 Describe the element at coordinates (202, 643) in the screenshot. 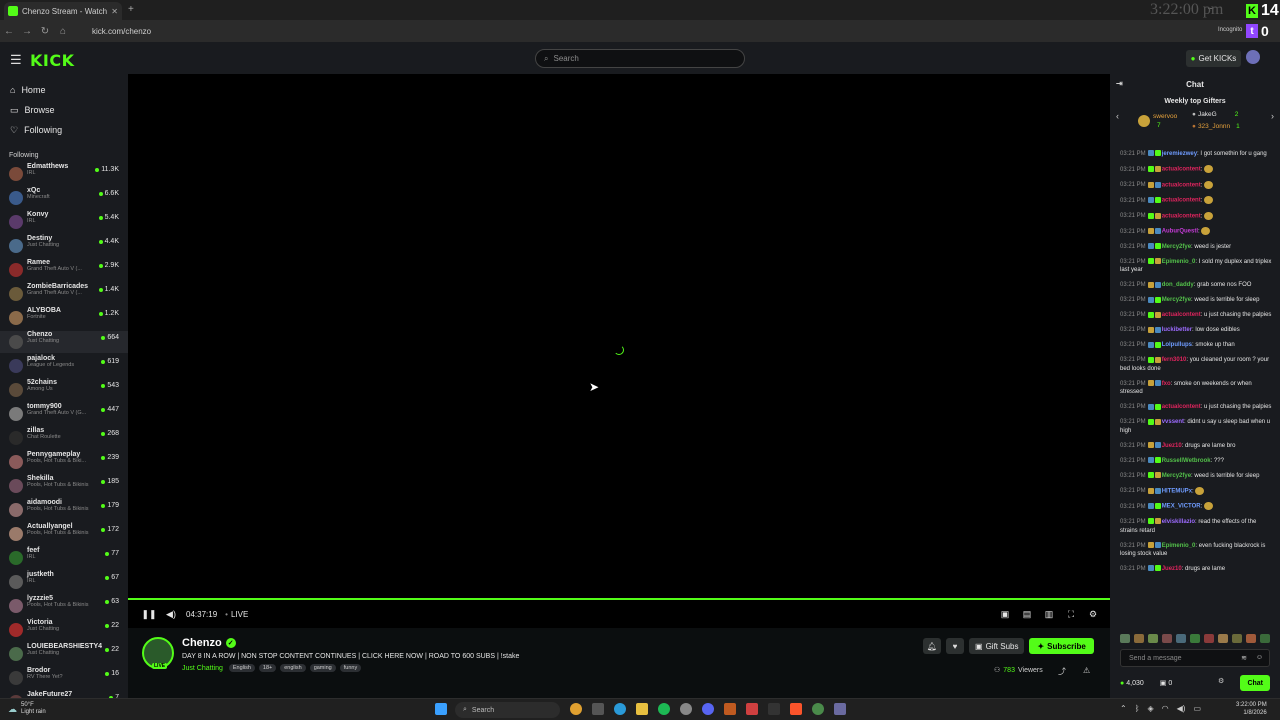

I see `streamer-name: Chenzo` at that location.